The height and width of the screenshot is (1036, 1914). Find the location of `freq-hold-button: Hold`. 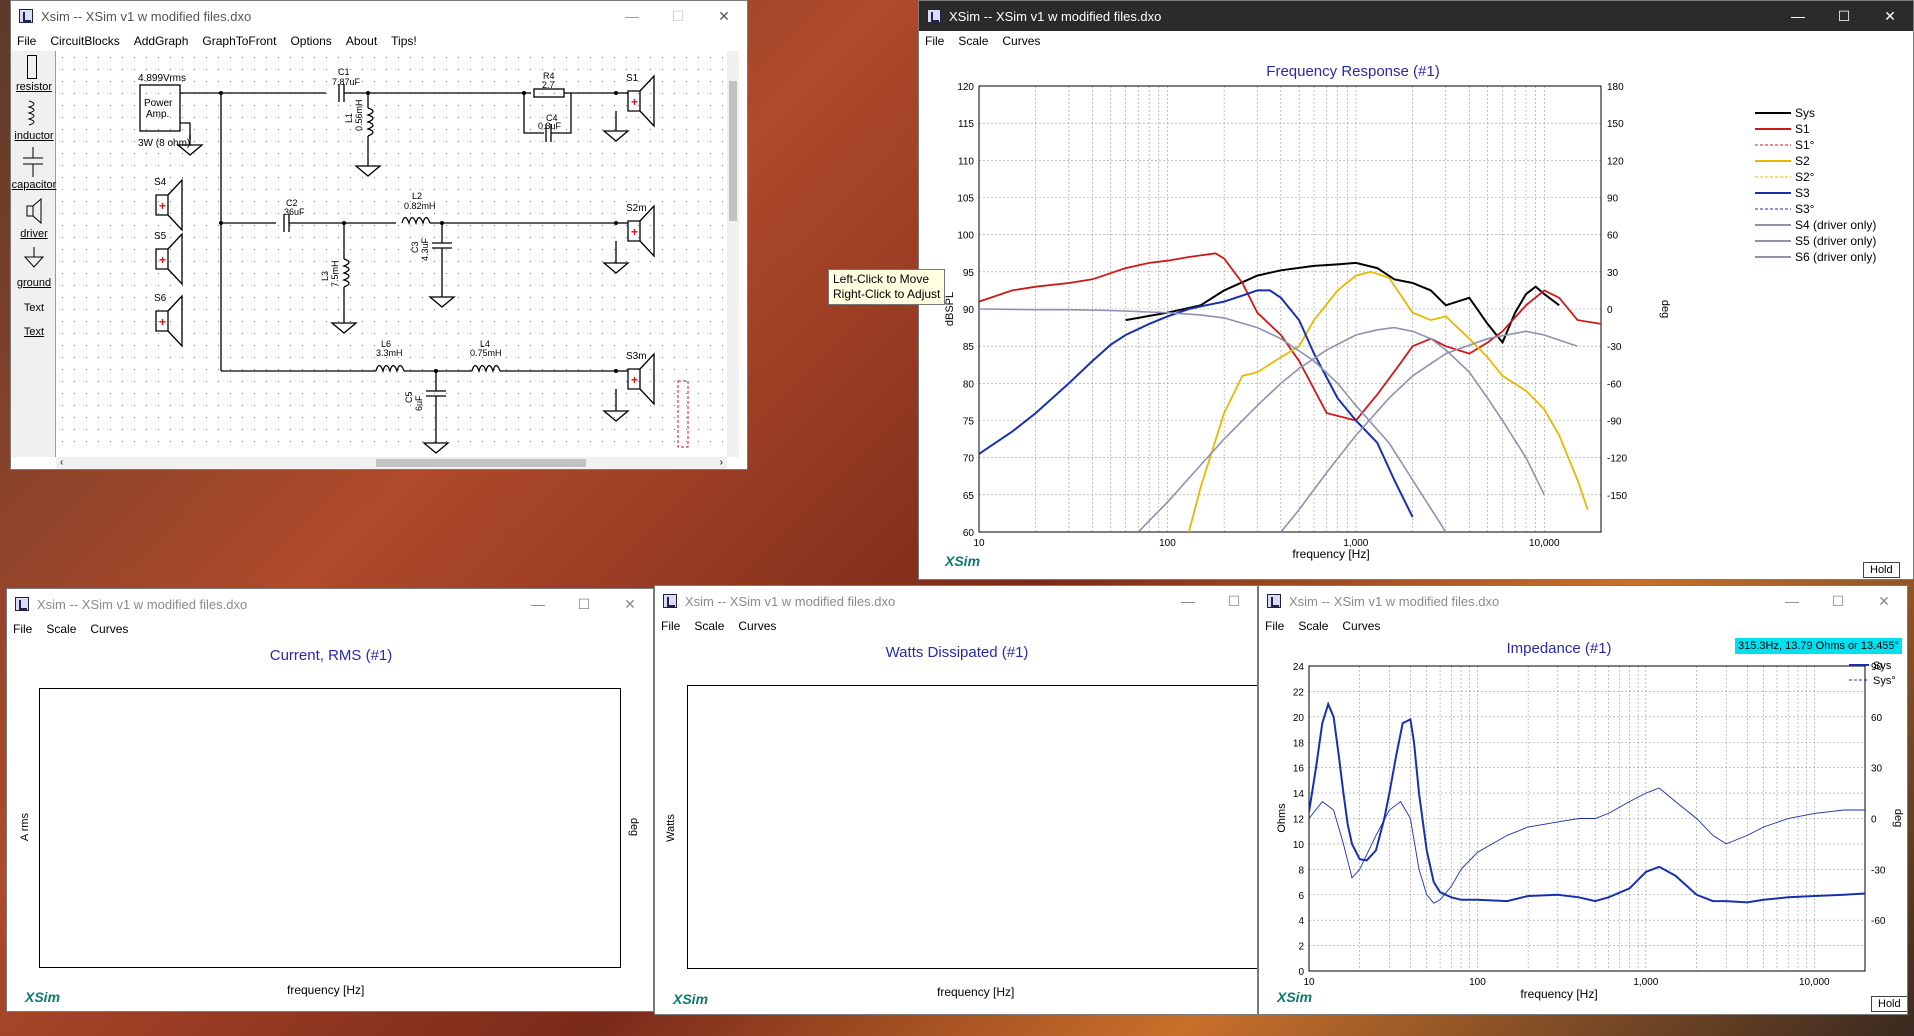

freq-hold-button: Hold is located at coordinates (1881, 570).